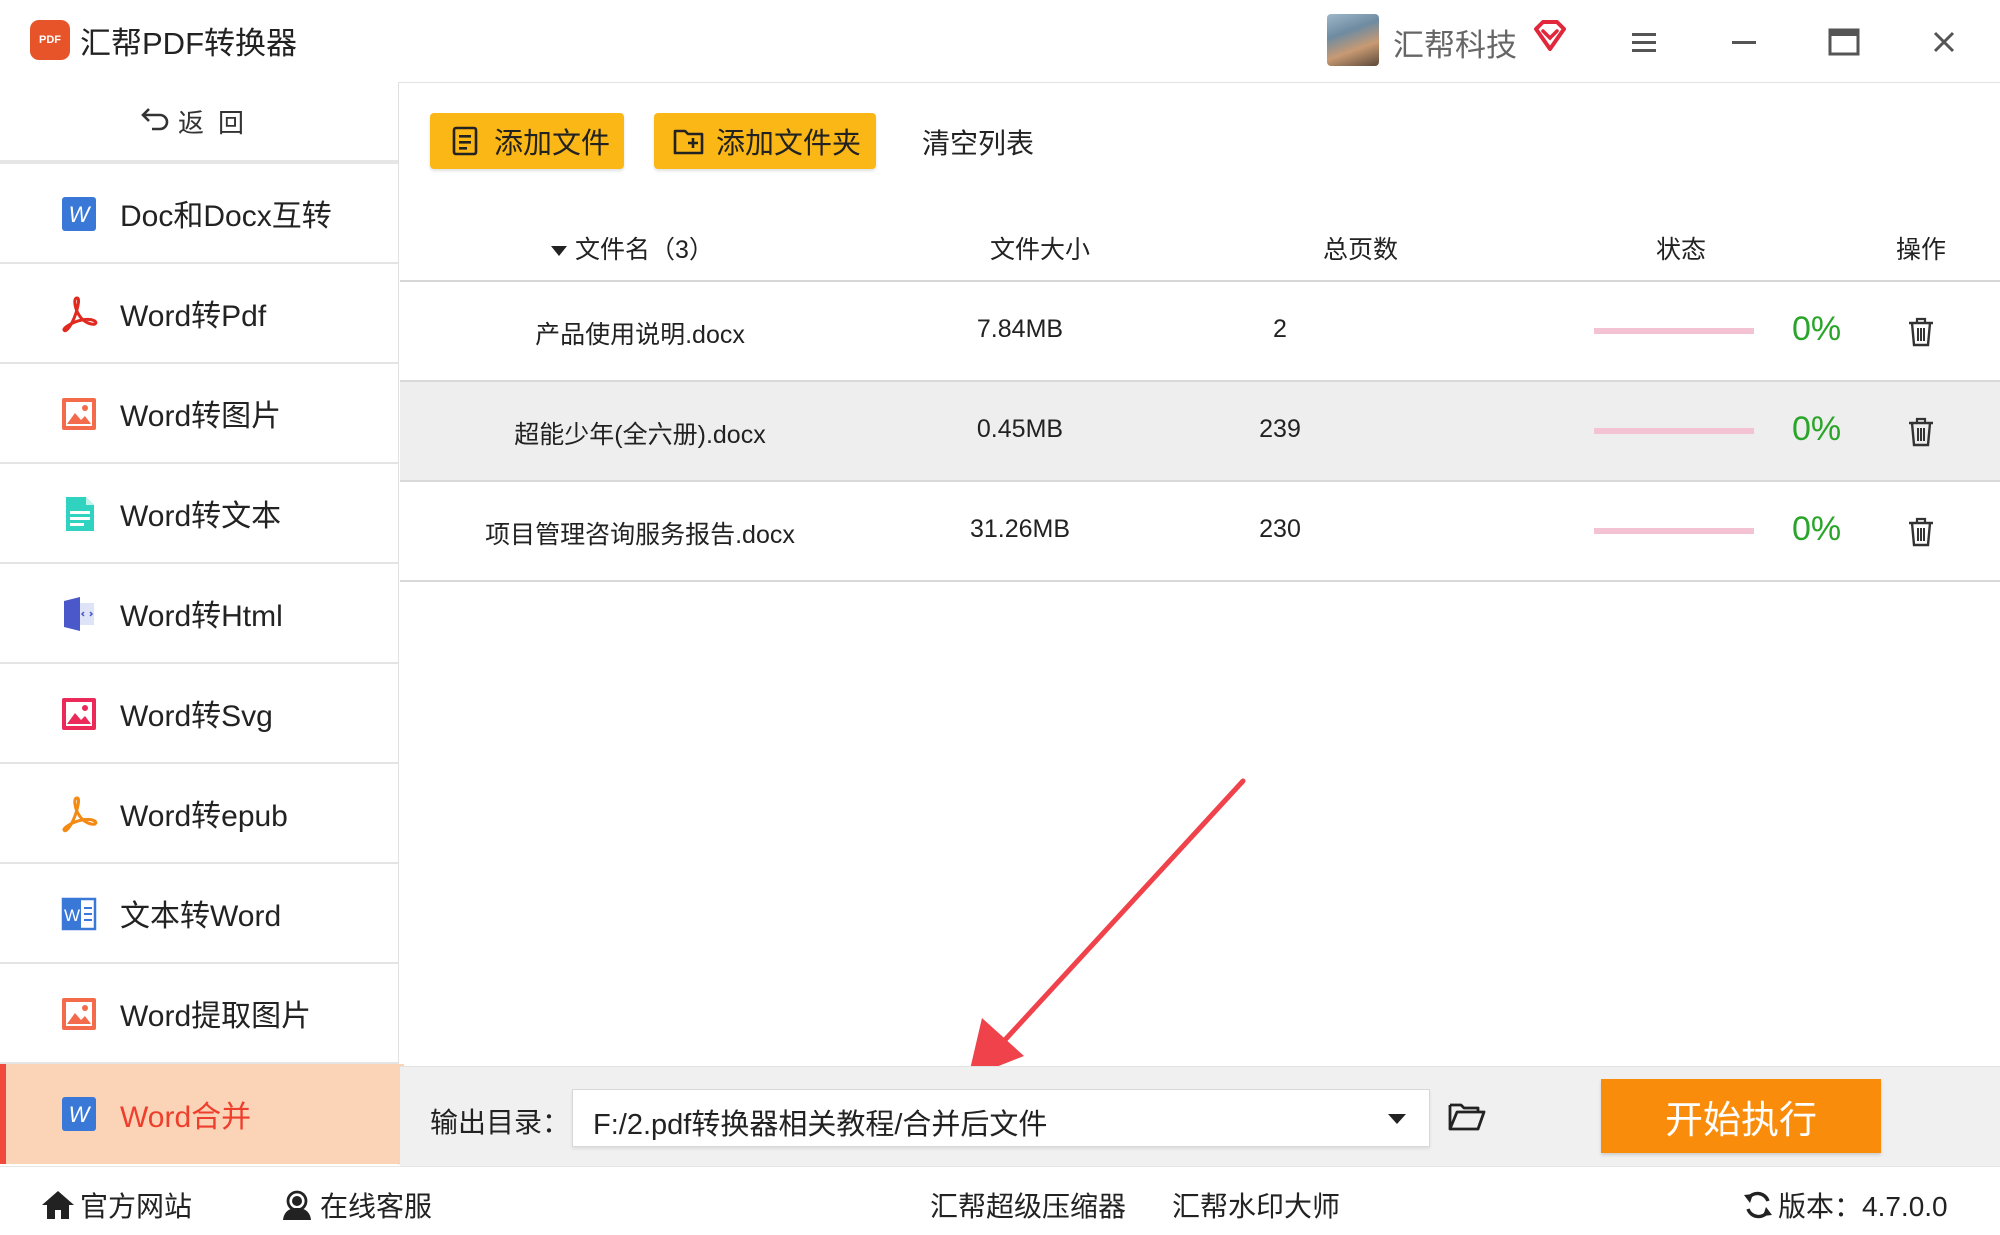  Describe the element at coordinates (136, 1206) in the screenshot. I see `official-website-label: 官方网站` at that location.